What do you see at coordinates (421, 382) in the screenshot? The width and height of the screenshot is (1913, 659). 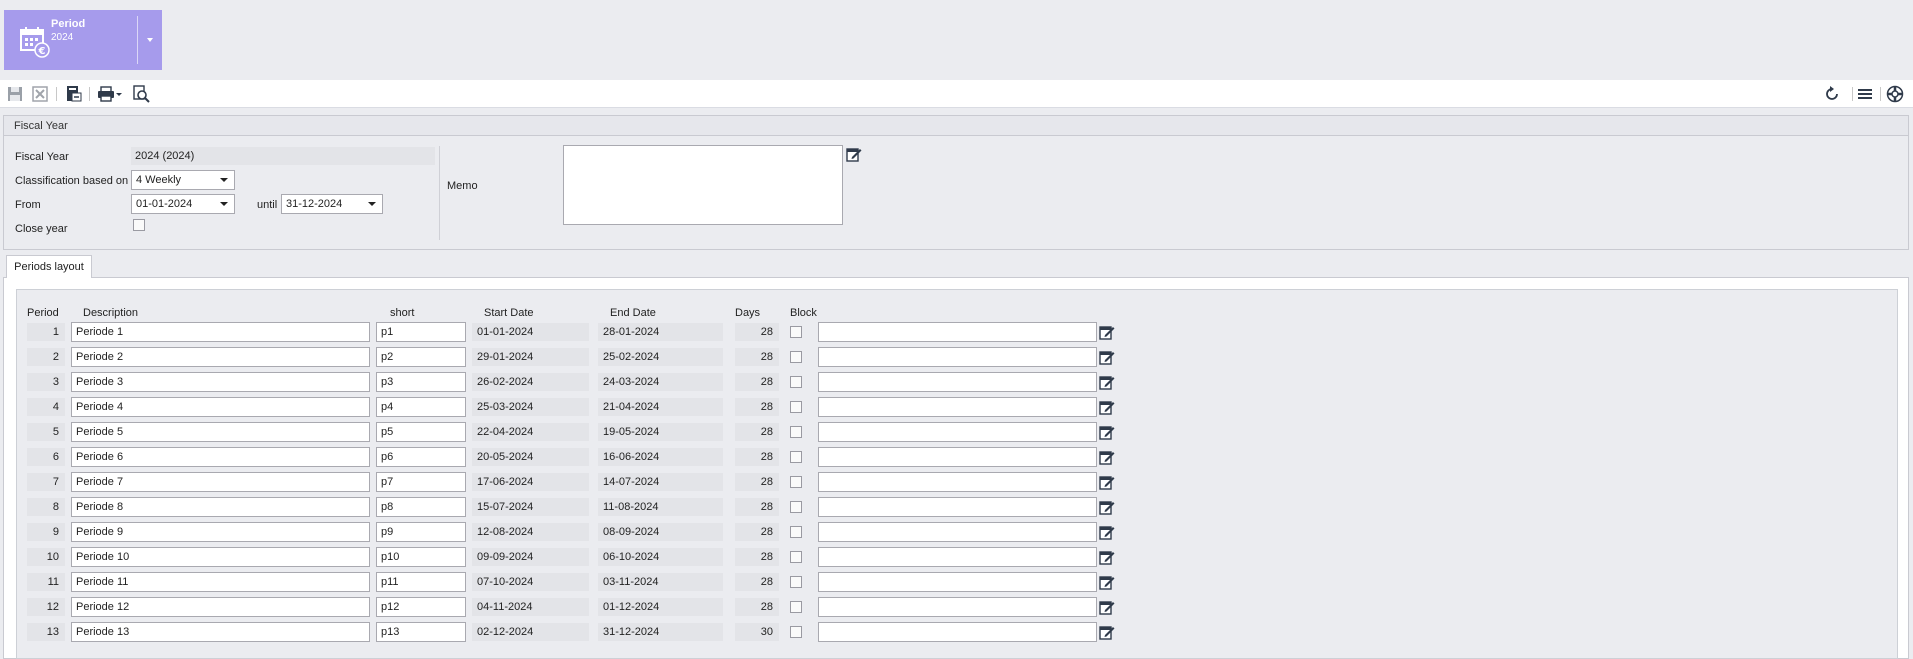 I see `short-input: p3` at bounding box center [421, 382].